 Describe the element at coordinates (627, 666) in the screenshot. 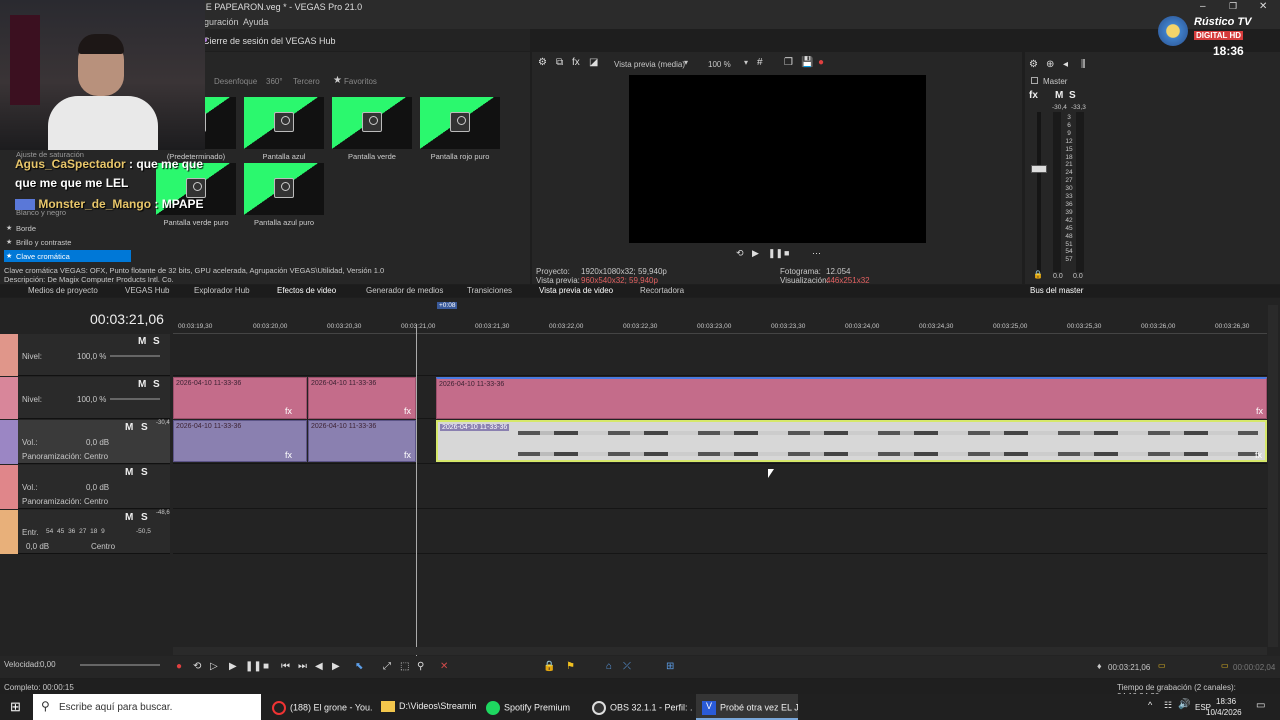

I see `auto-crossfade-icon: ⤫` at that location.